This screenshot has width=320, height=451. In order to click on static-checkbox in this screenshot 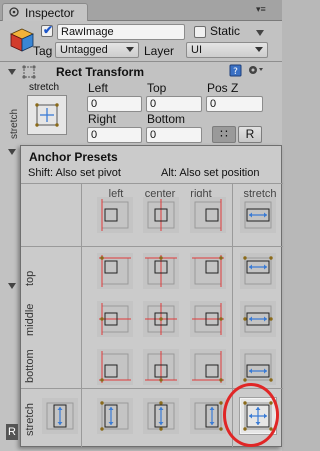, I will do `click(200, 32)`.